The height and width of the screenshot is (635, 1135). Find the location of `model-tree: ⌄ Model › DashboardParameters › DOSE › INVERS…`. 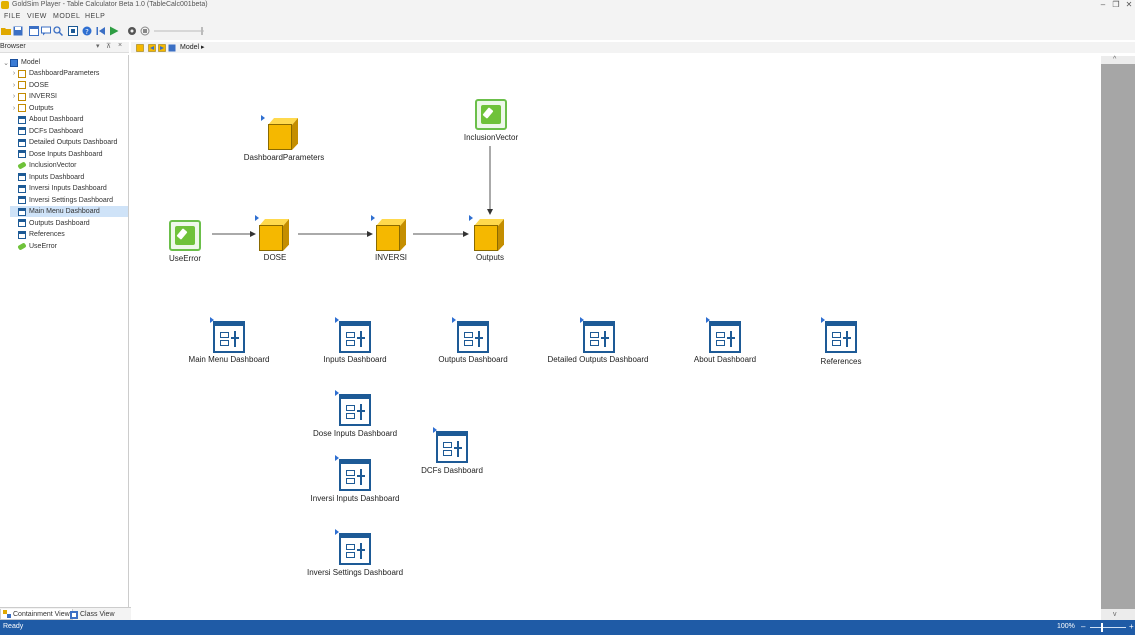

model-tree: ⌄ Model › DashboardParameters › DOSE › INVERS… is located at coordinates (64, 331).